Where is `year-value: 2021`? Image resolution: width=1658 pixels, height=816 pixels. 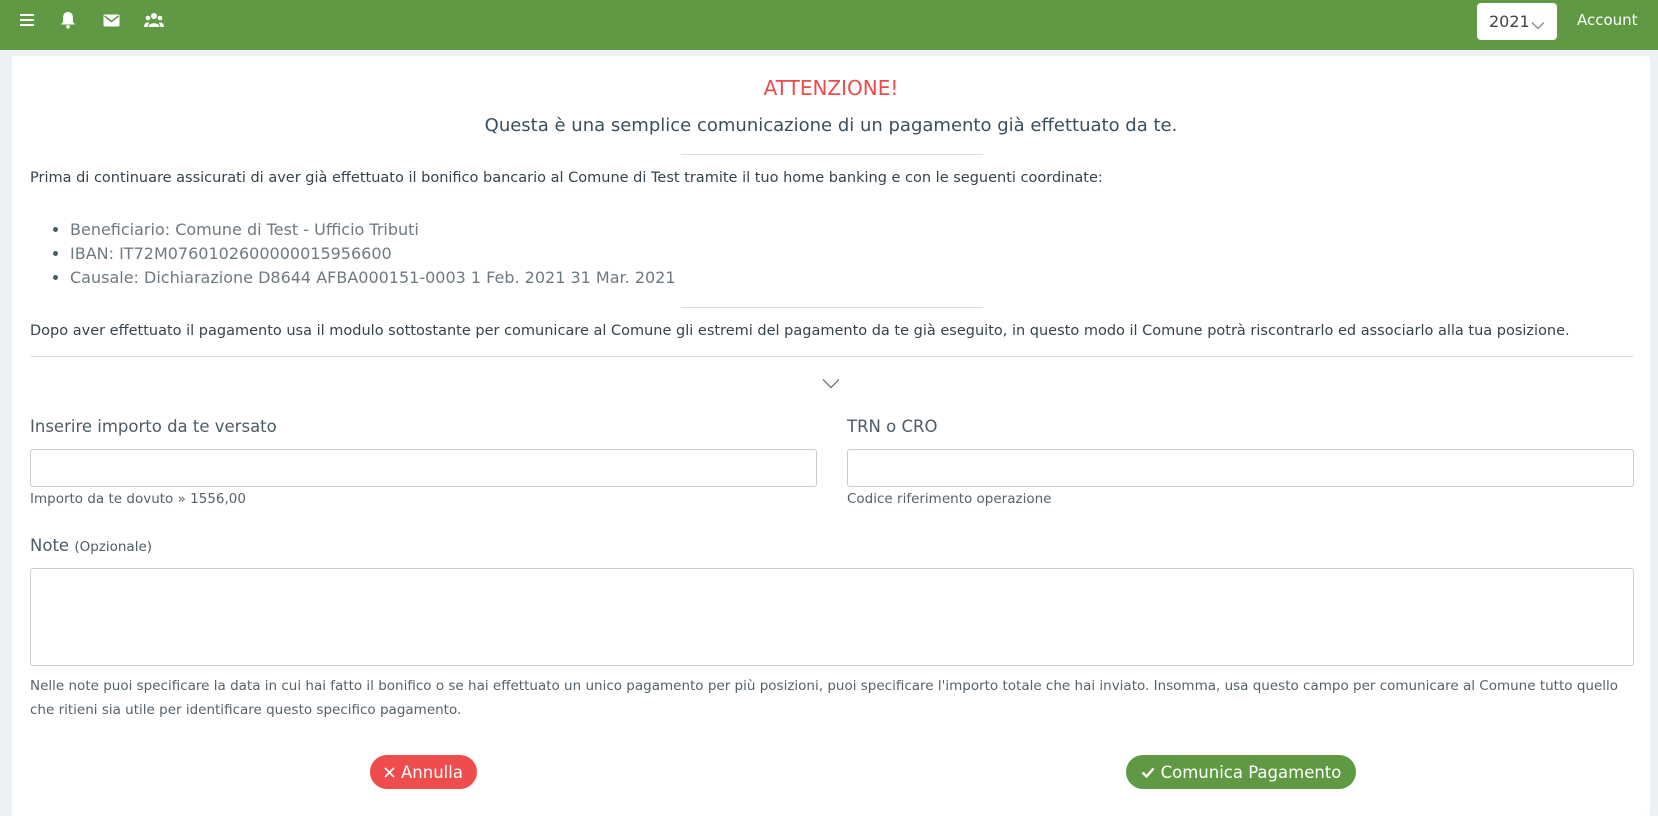
year-value: 2021 is located at coordinates (1509, 21).